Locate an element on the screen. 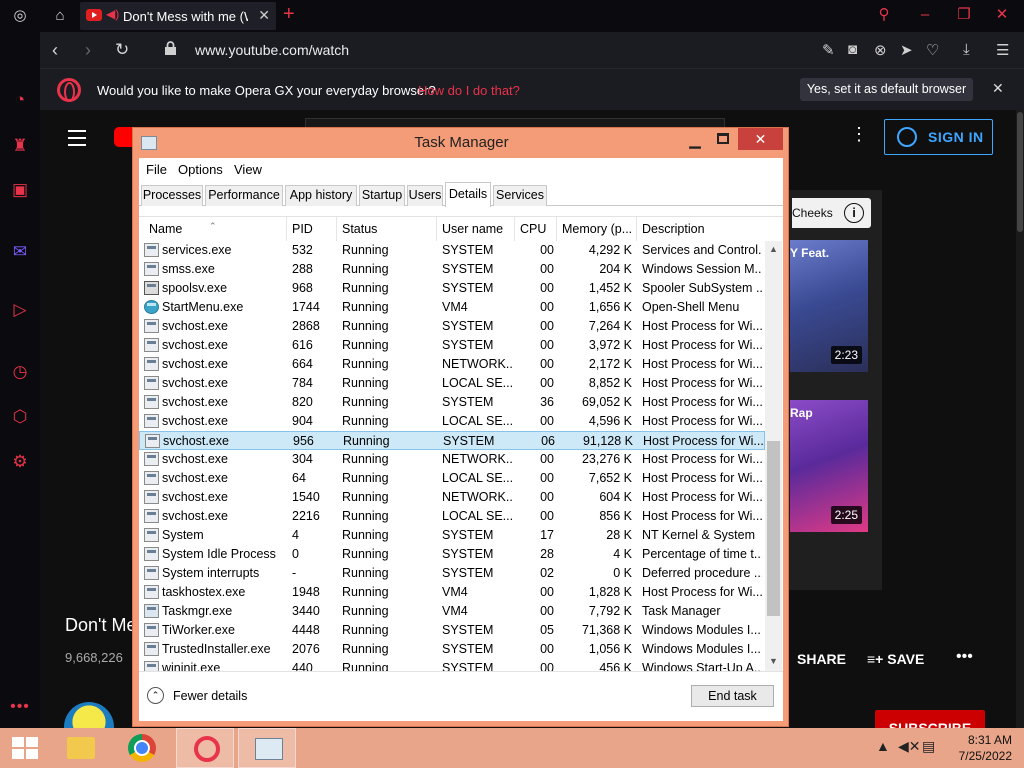 The image size is (1024, 768). tab-processes: Processes is located at coordinates (172, 195).